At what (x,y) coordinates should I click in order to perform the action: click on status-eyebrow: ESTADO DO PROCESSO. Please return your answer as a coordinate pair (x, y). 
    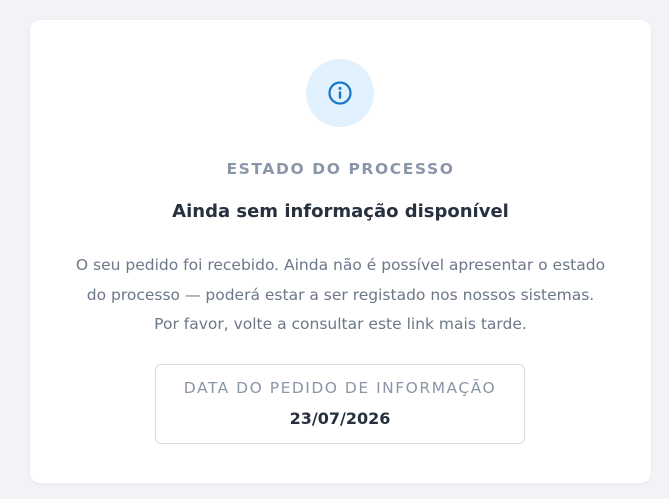
    Looking at the image, I should click on (340, 169).